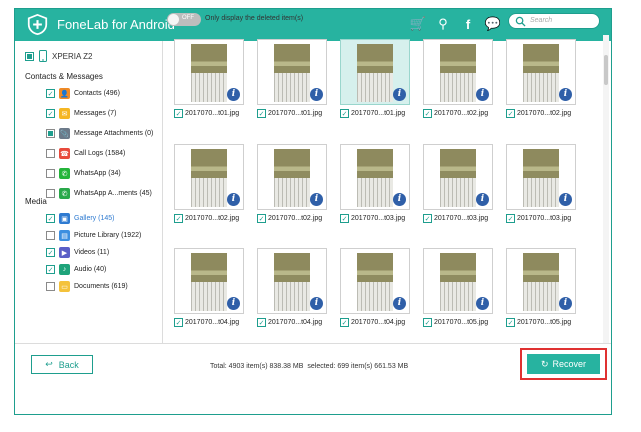  What do you see at coordinates (99, 193) in the screenshot?
I see `sidebar-item: ✆ WhatsApp A...ments (45)` at bounding box center [99, 193].